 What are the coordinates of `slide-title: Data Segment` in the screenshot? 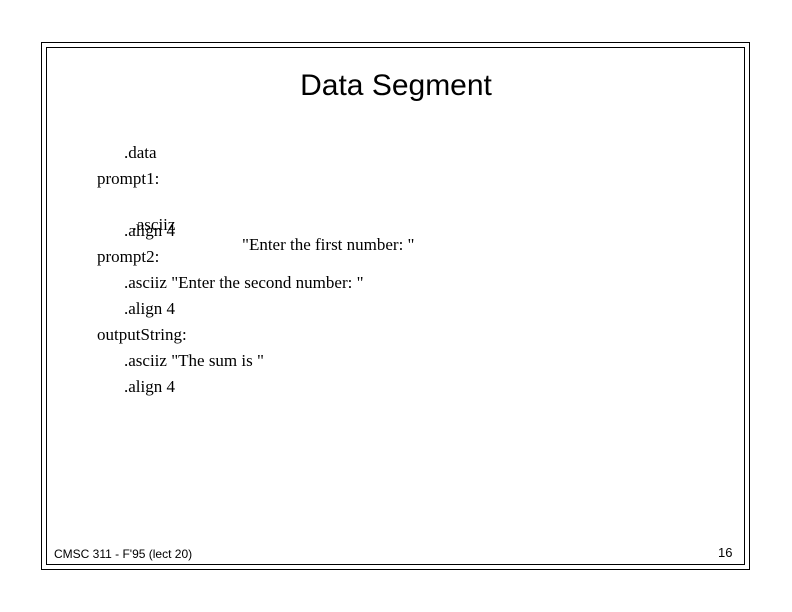 It's located at (396, 85).